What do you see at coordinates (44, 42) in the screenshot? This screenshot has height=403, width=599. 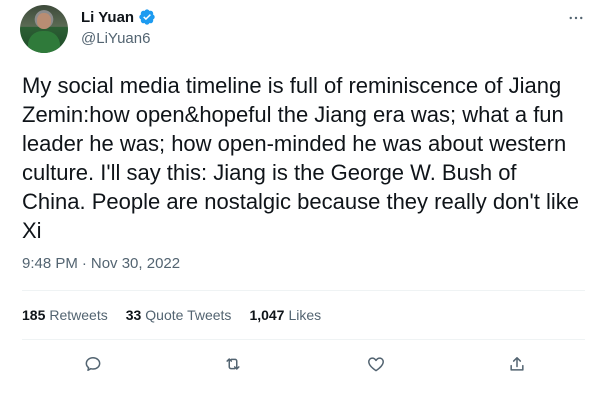 I see `avatar-shirt` at bounding box center [44, 42].